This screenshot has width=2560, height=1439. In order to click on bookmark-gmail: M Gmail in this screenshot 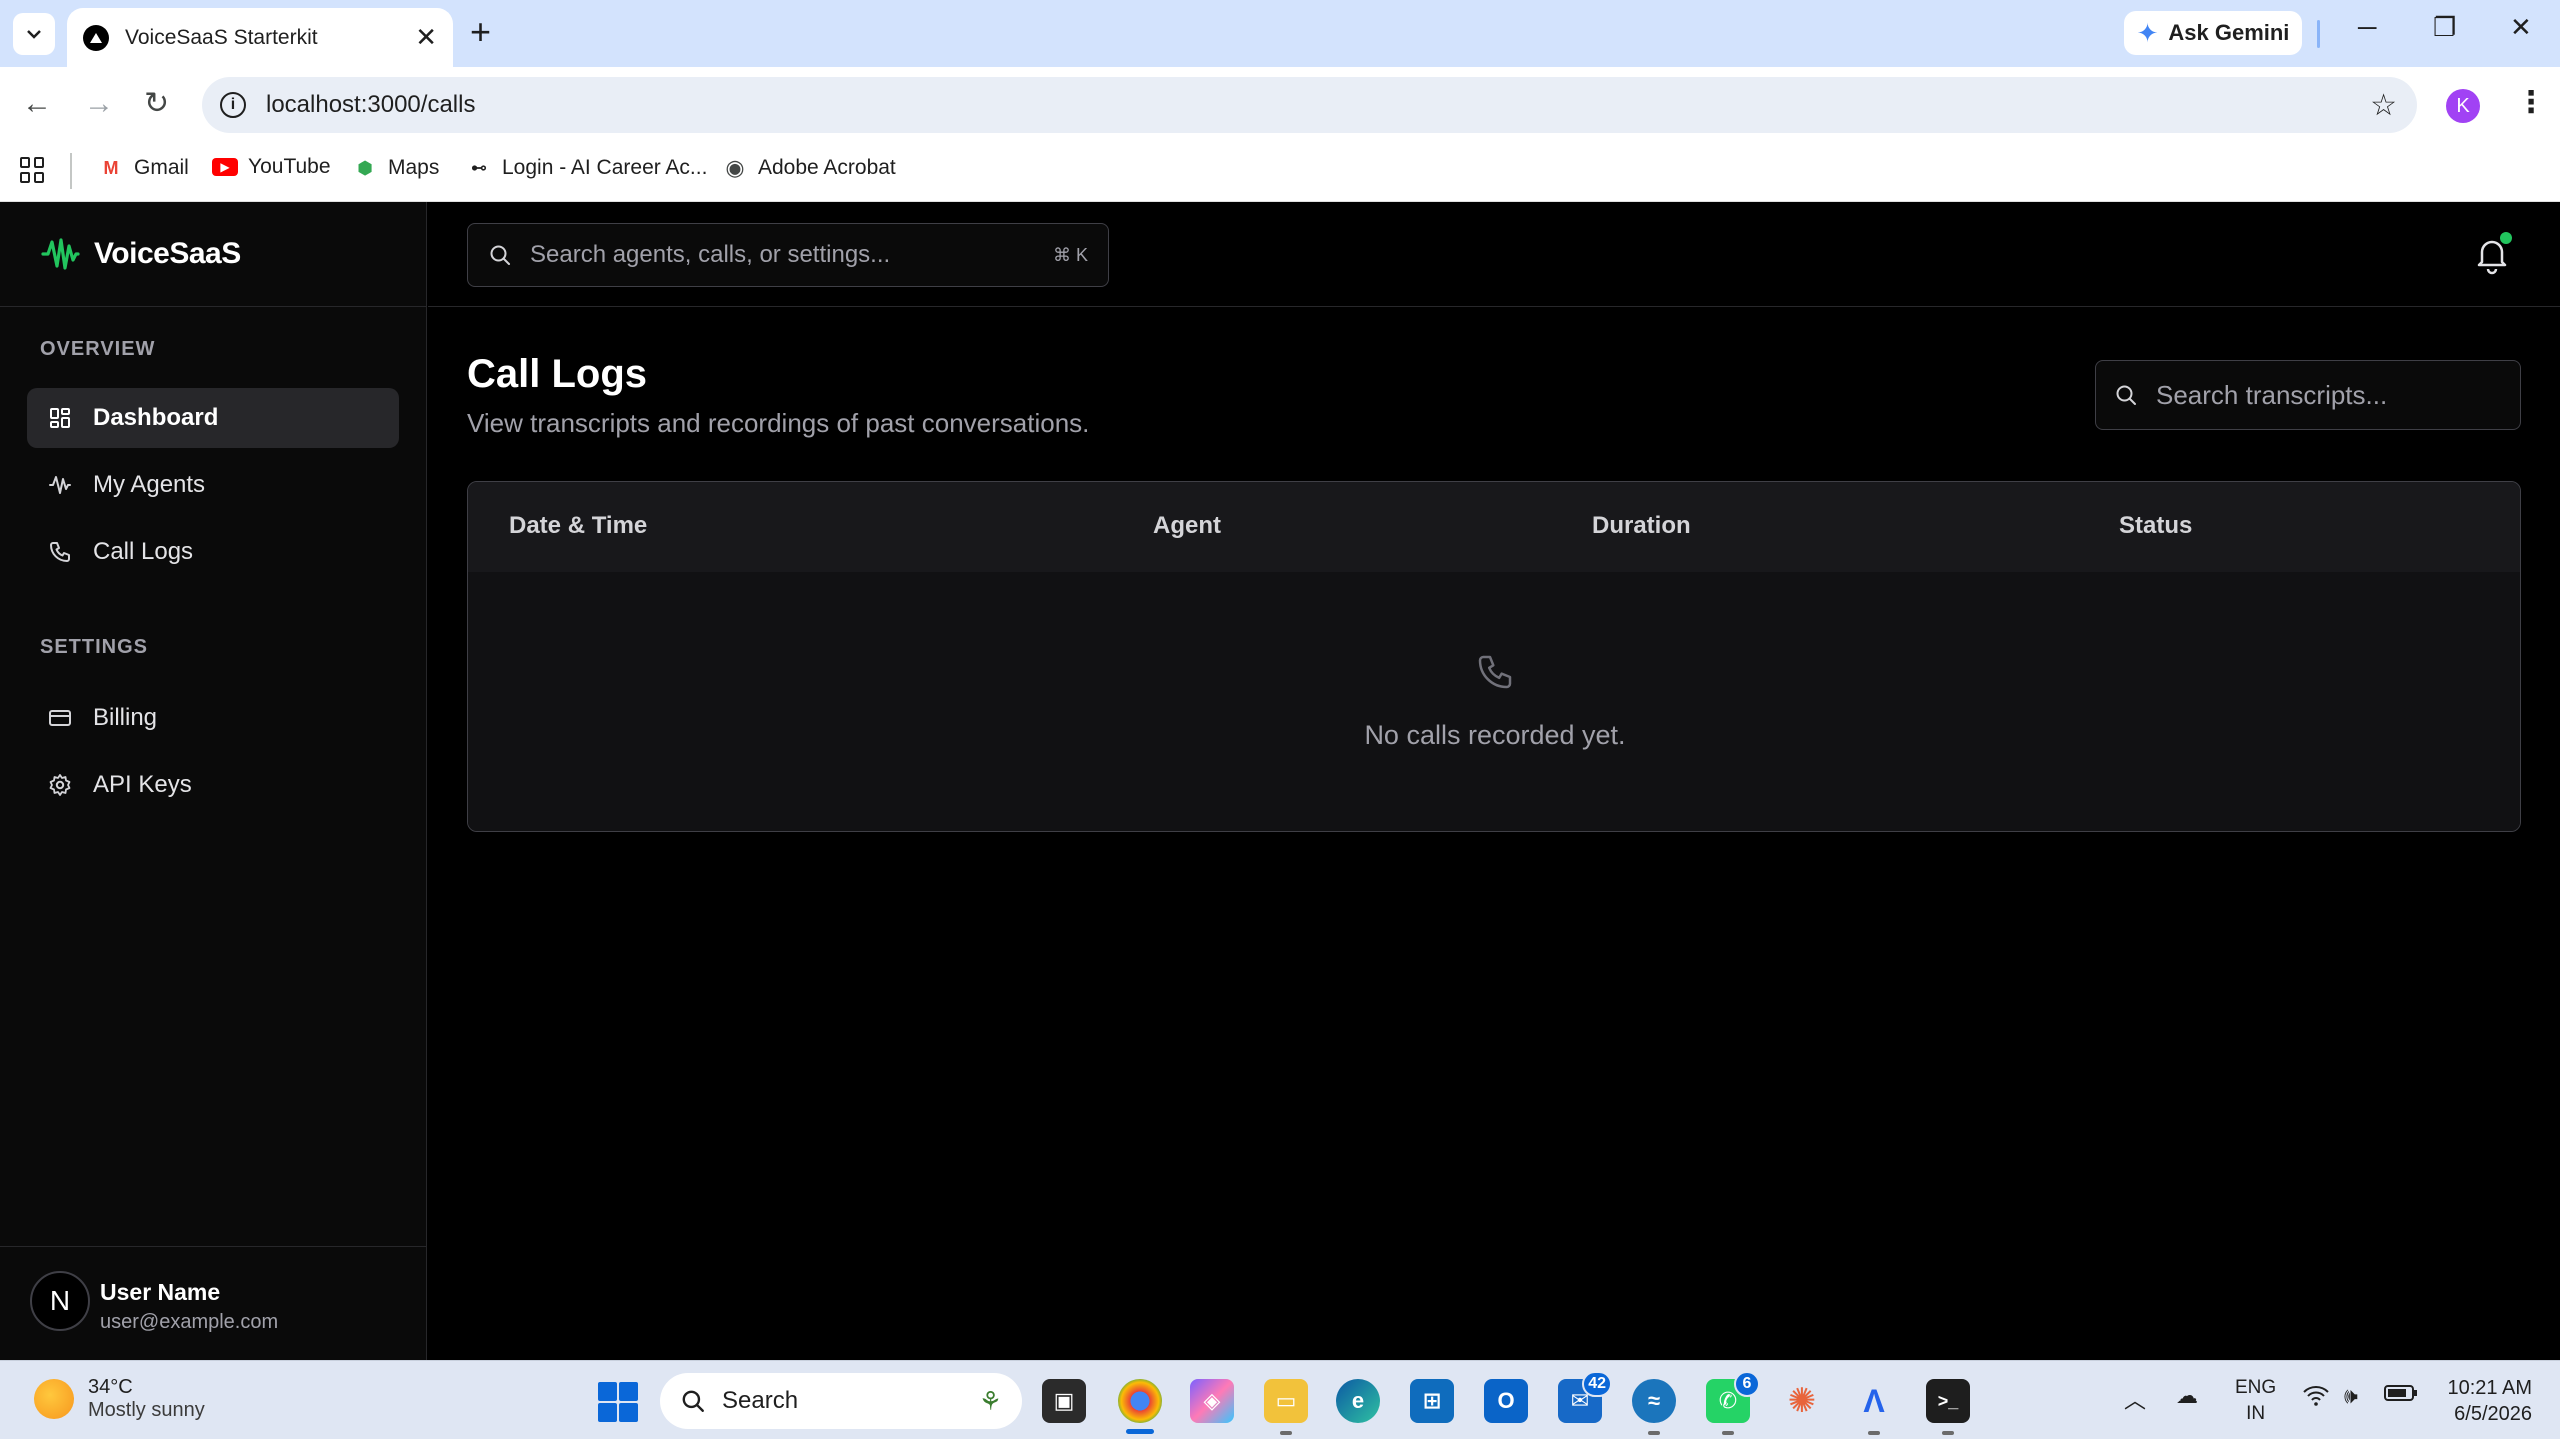, I will do `click(143, 168)`.